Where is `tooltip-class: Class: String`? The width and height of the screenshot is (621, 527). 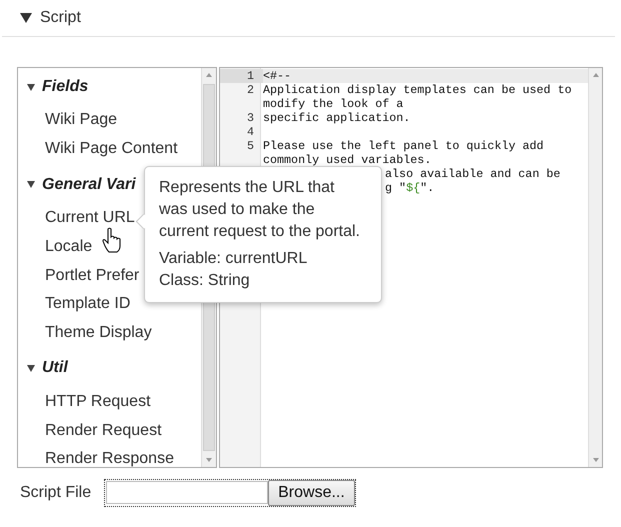 tooltip-class: Class: String is located at coordinates (205, 281).